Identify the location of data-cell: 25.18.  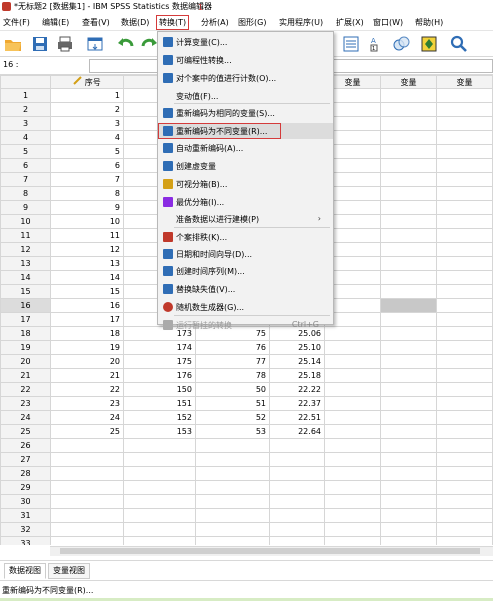
(297, 375).